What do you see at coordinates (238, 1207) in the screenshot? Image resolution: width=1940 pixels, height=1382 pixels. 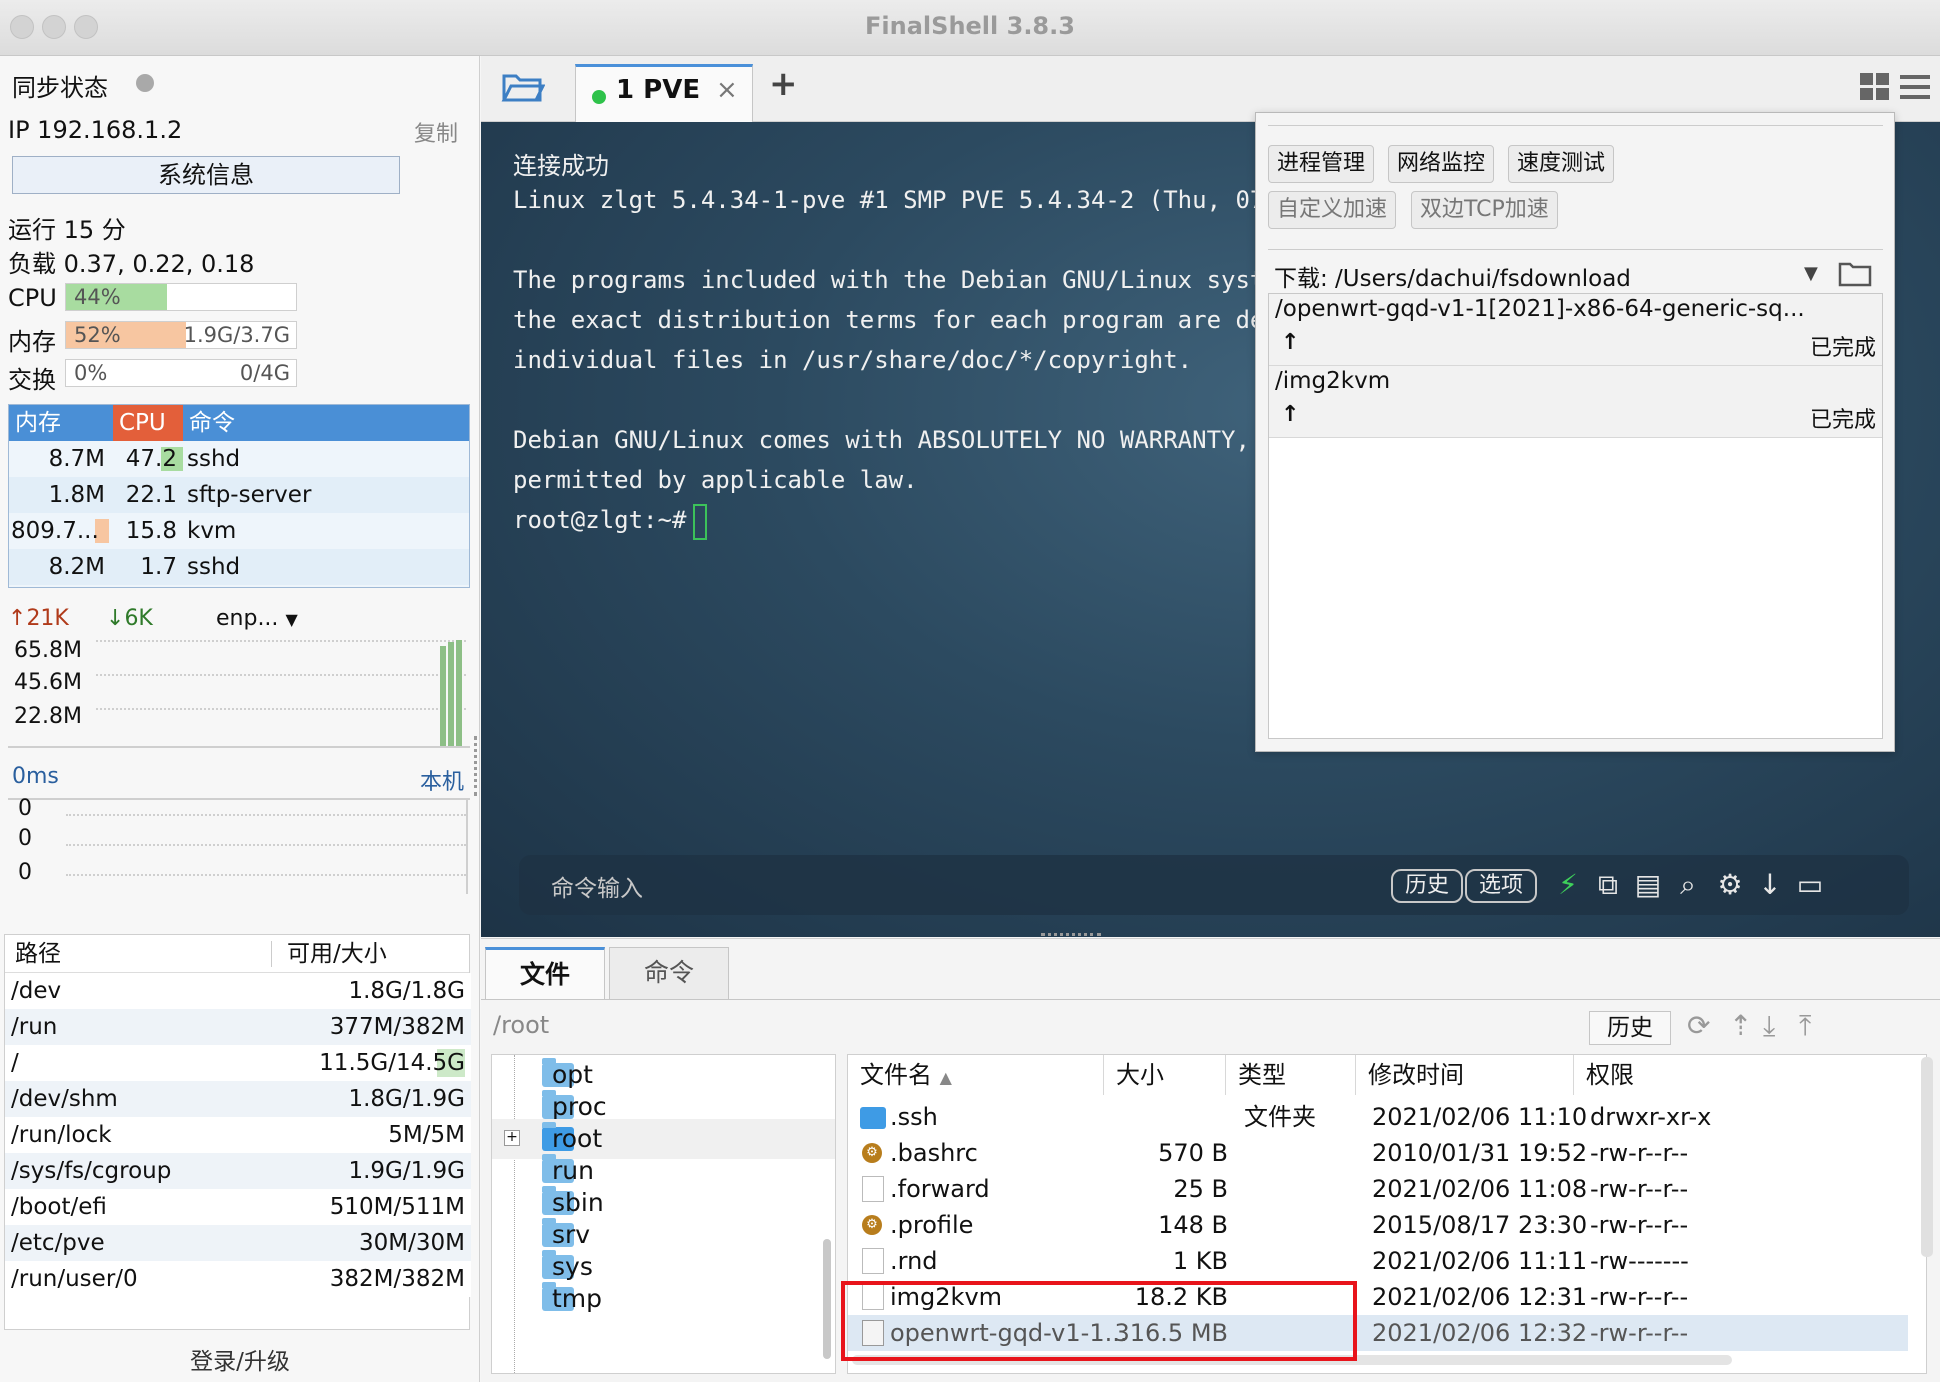 I see `disk-row: /boot/efi 510M/511M` at bounding box center [238, 1207].